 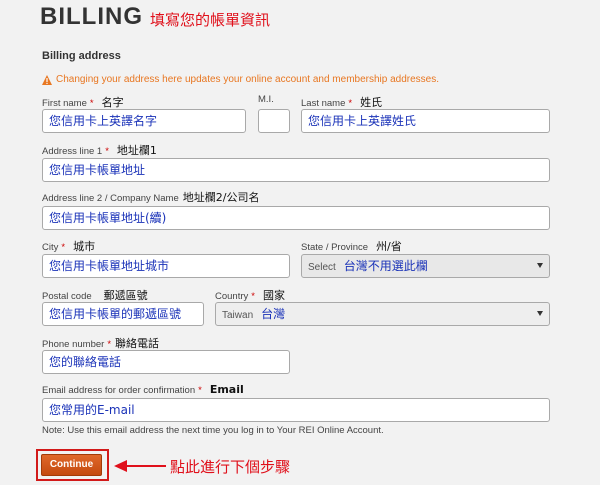 I want to click on postal-hint: 郵遞區號, so click(x=125, y=295).